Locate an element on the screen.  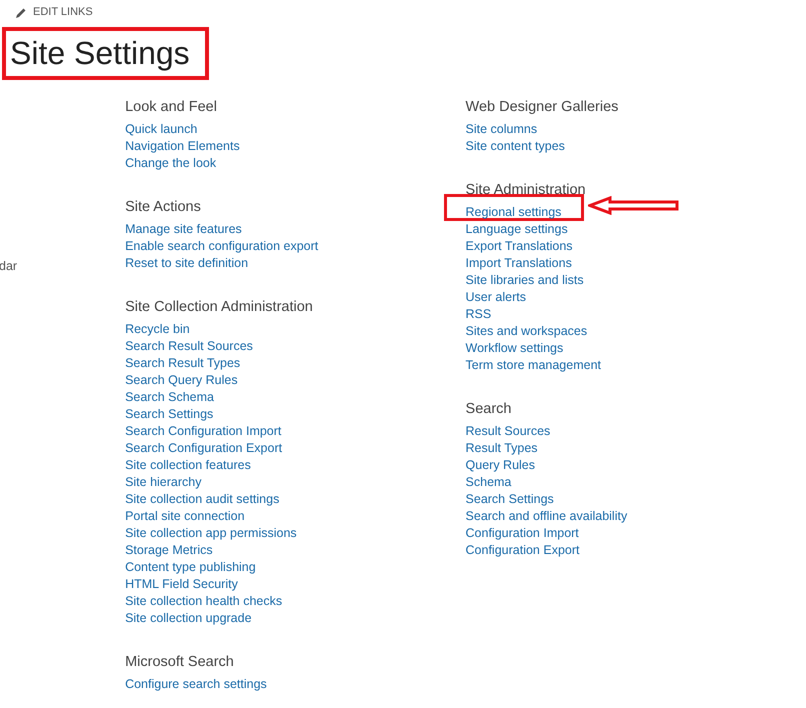
settings-link: Site collection health checks is located at coordinates (203, 601).